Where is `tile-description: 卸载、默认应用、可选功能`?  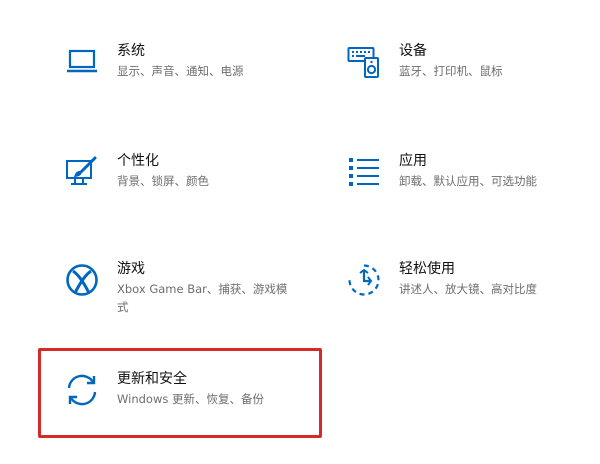
tile-description: 卸载、默认应用、可选功能 is located at coordinates (468, 181).